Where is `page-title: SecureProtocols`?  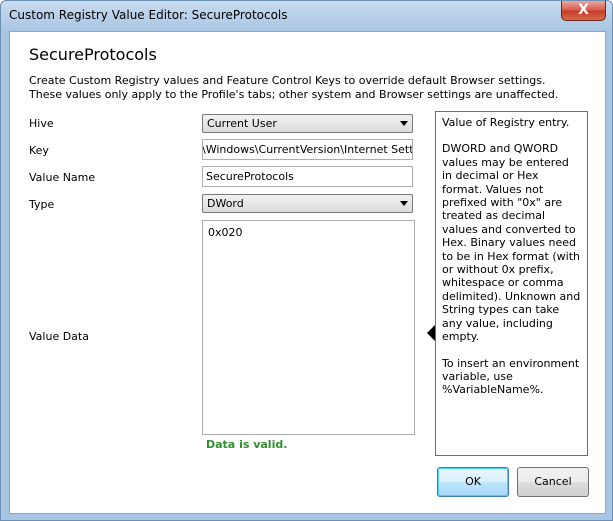 page-title: SecureProtocols is located at coordinates (93, 54).